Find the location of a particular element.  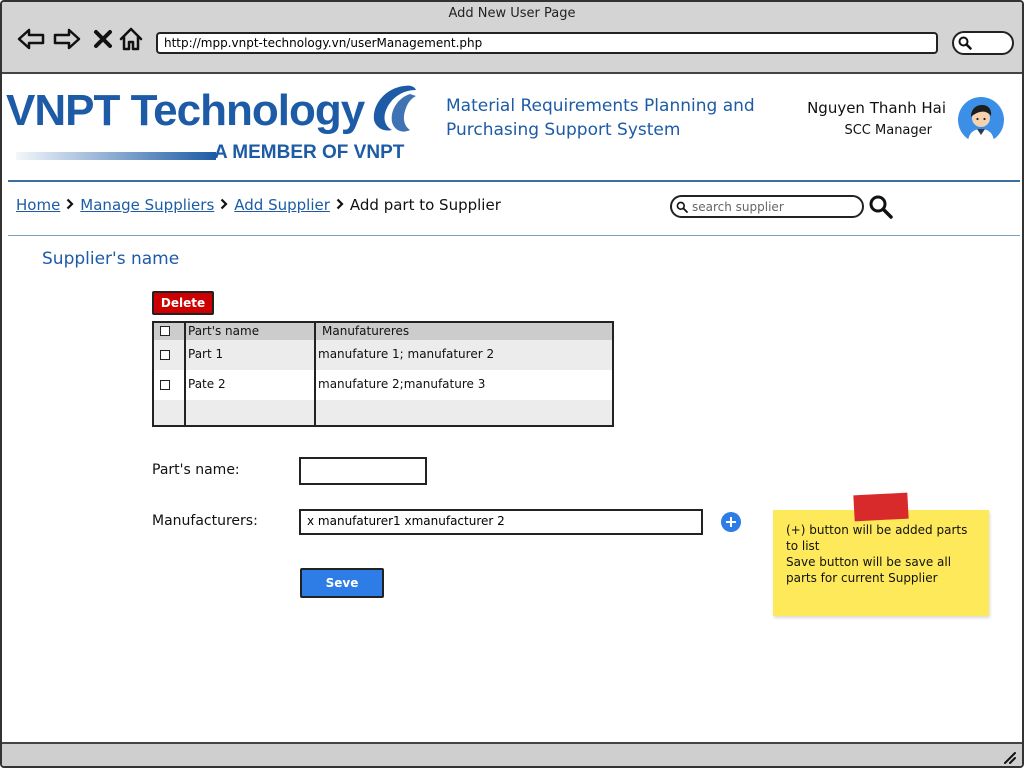

user-name: Nguyen Thanh Hai is located at coordinates (876, 108).